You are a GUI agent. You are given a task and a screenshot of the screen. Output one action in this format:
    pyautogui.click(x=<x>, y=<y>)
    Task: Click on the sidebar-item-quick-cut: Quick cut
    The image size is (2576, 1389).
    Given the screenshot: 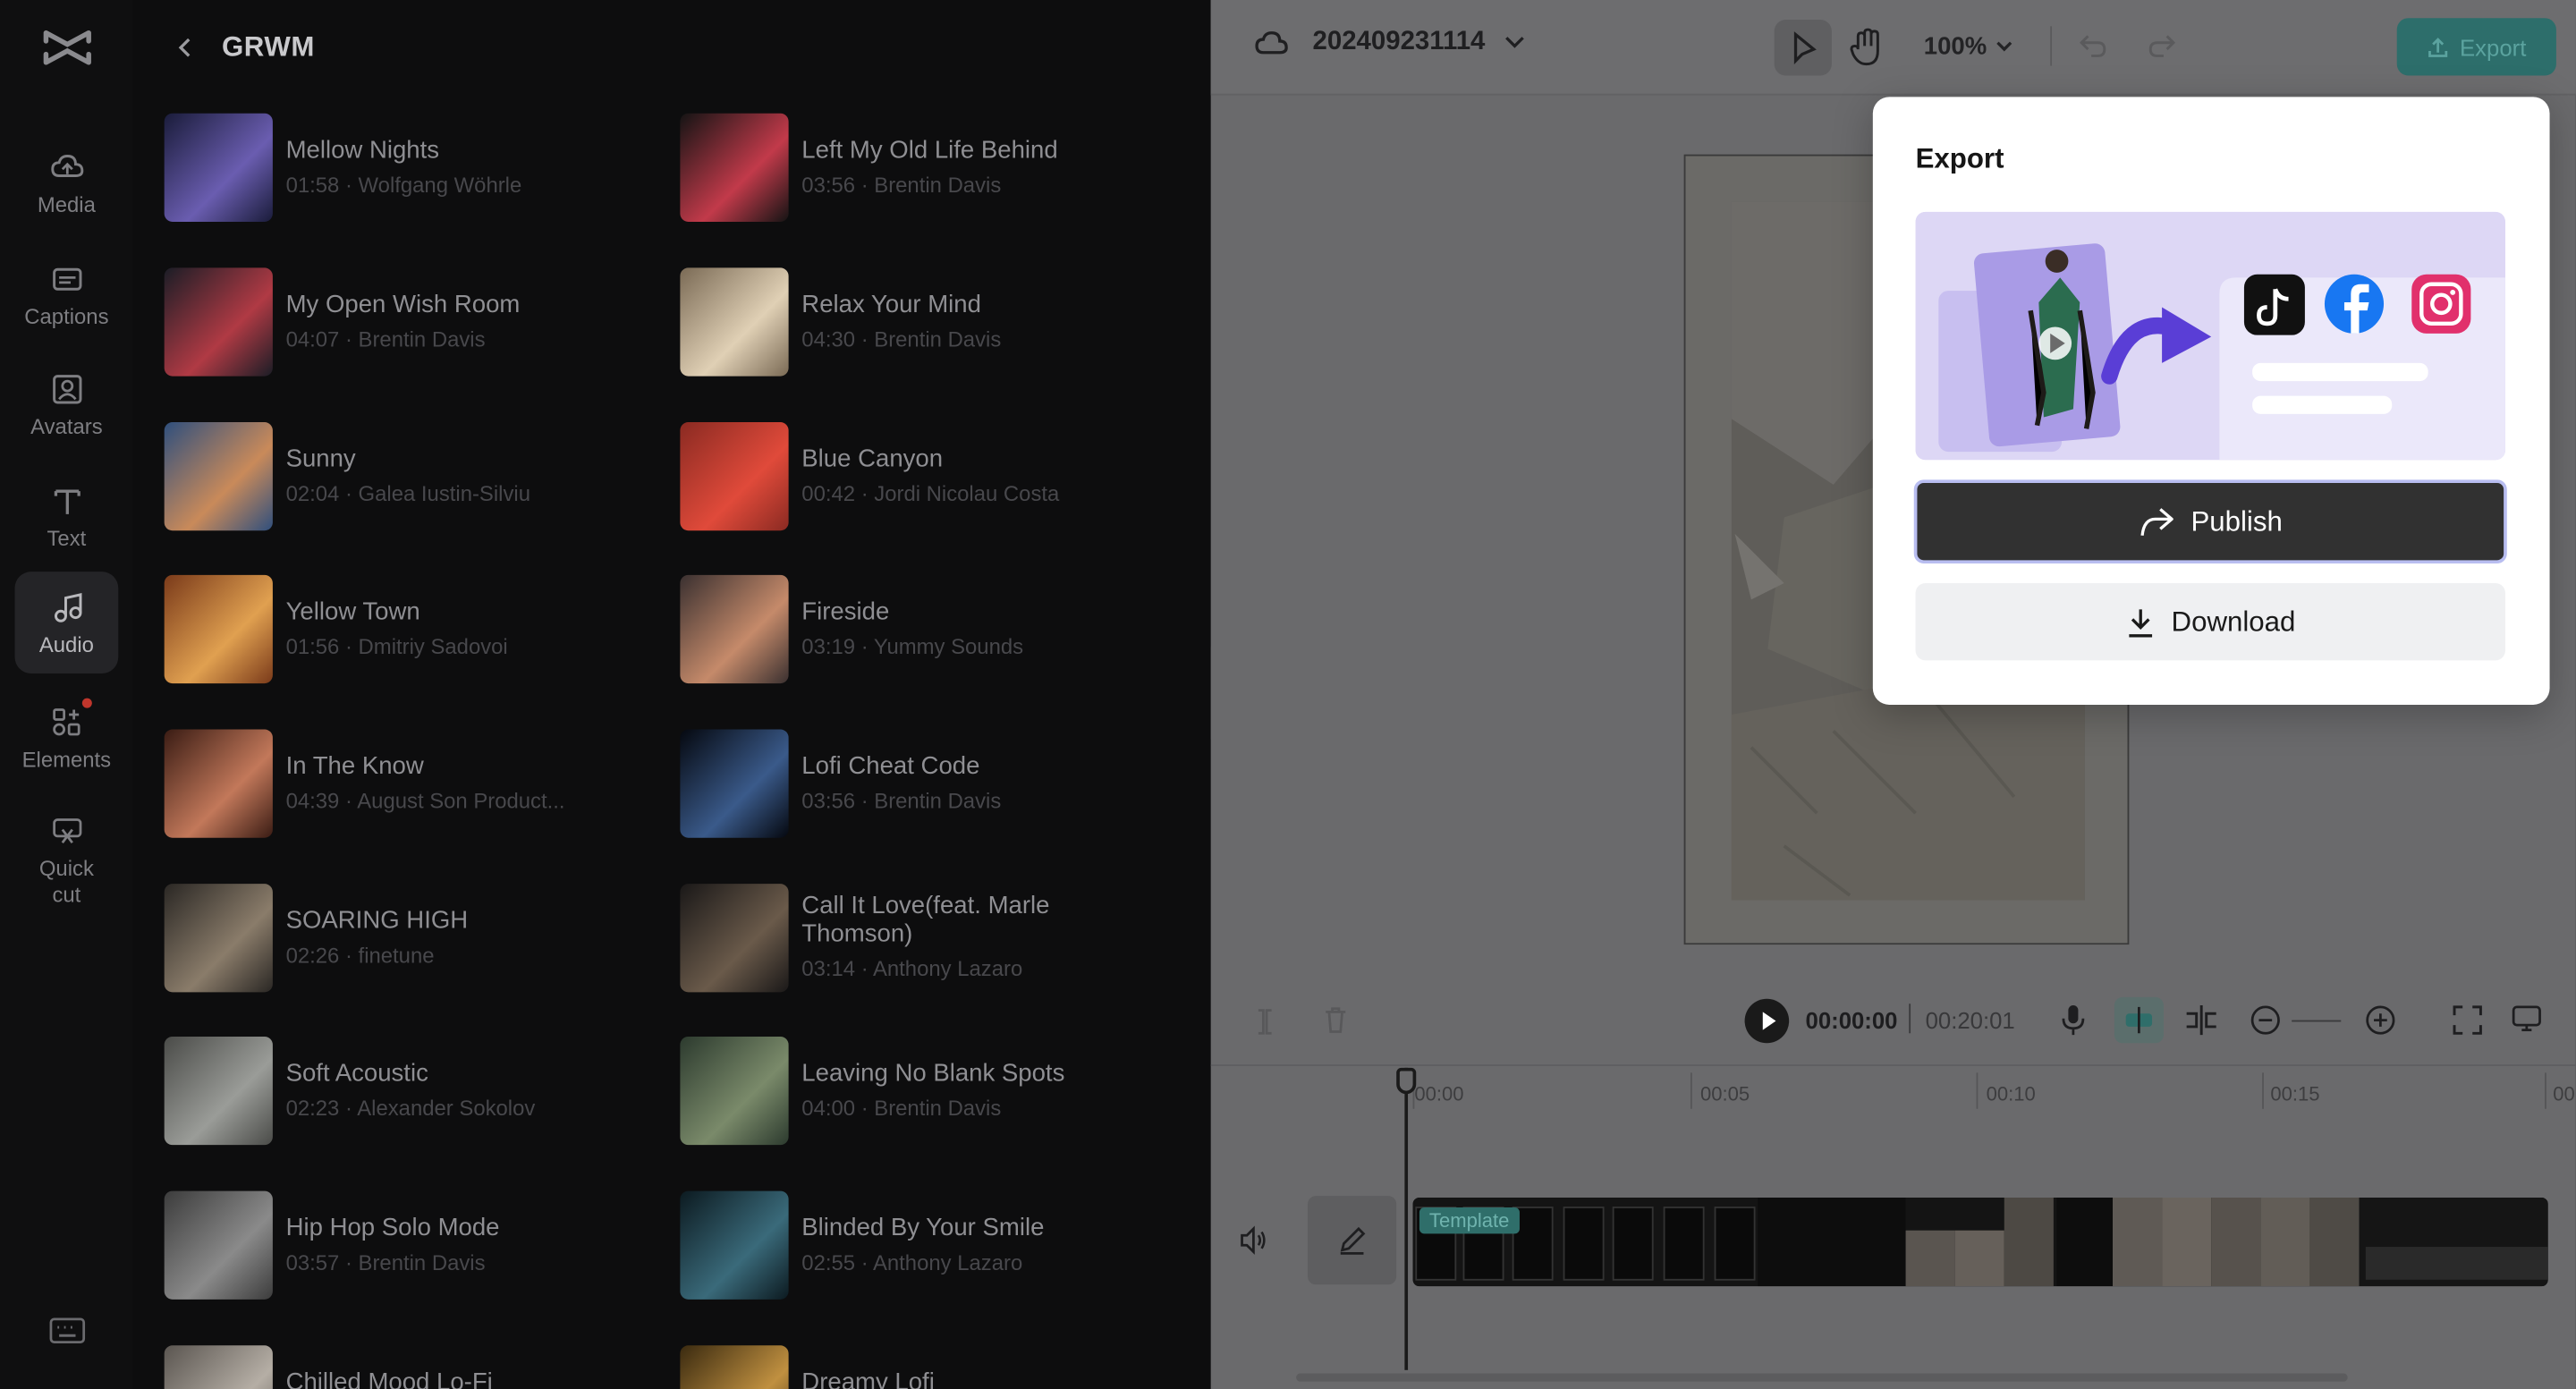 What is the action you would take?
    pyautogui.click(x=67, y=861)
    